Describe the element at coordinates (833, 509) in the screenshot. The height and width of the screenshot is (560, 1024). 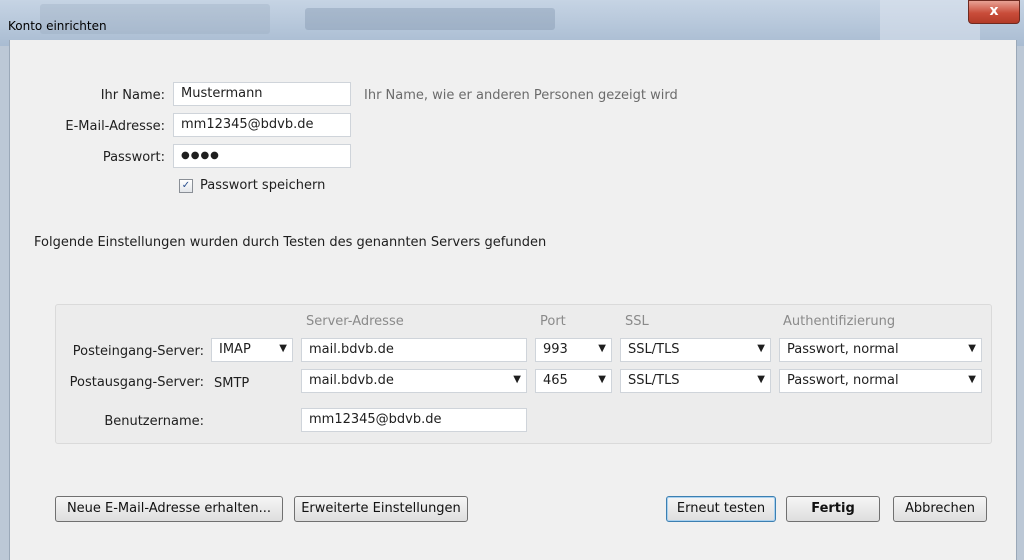
I see `done-button: Fertig` at that location.